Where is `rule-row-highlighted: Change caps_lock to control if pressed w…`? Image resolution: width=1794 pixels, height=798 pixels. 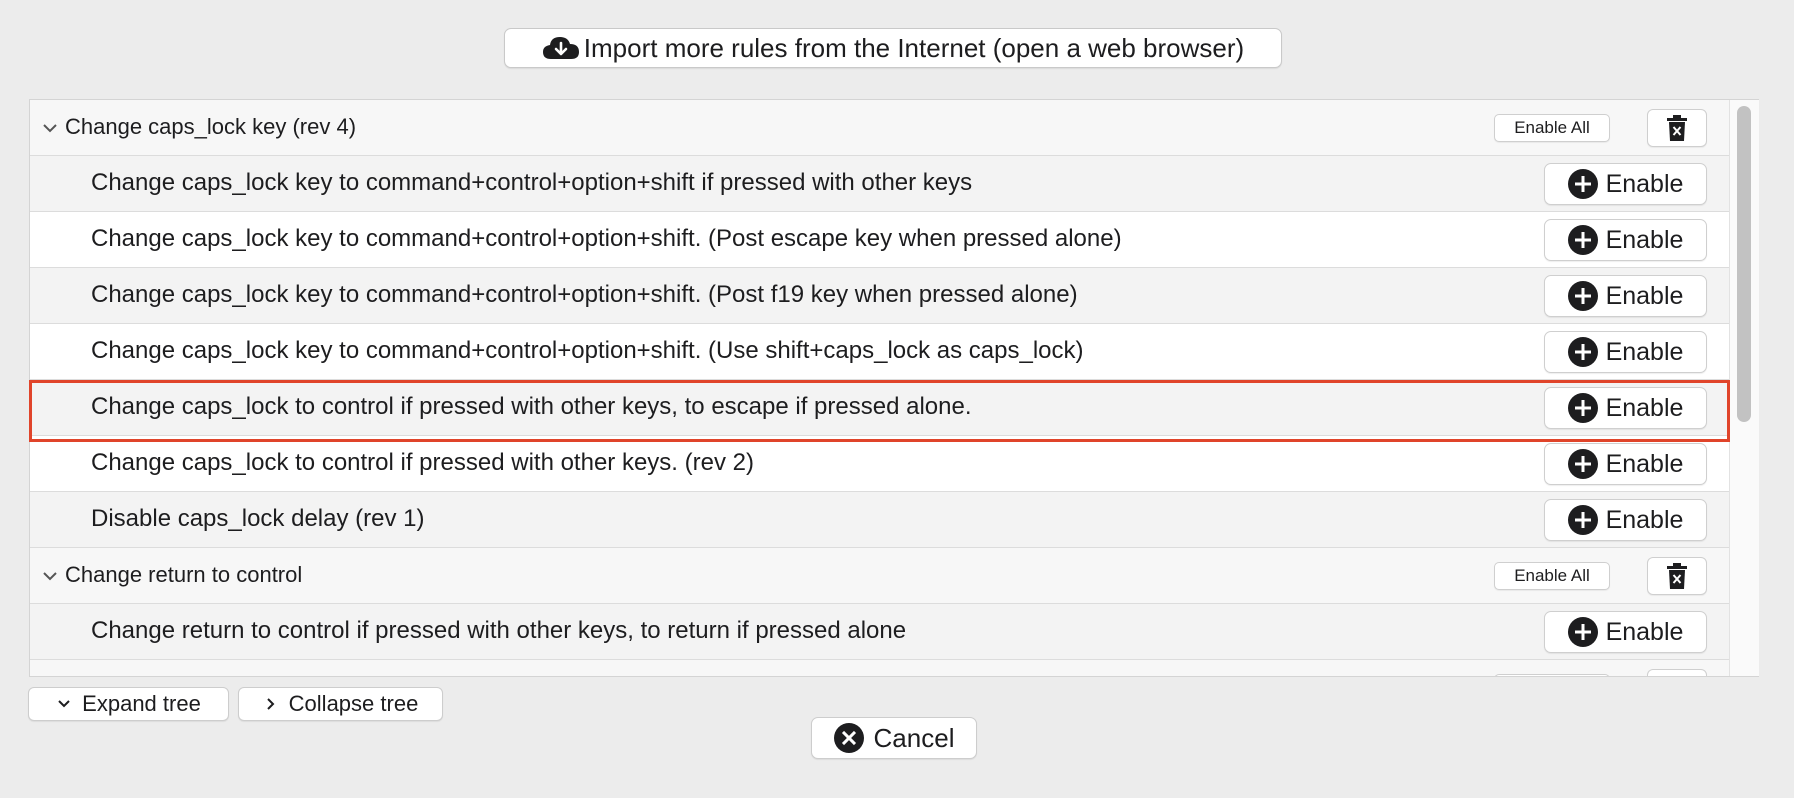
rule-row-highlighted: Change caps_lock to control if pressed w… is located at coordinates (880, 408).